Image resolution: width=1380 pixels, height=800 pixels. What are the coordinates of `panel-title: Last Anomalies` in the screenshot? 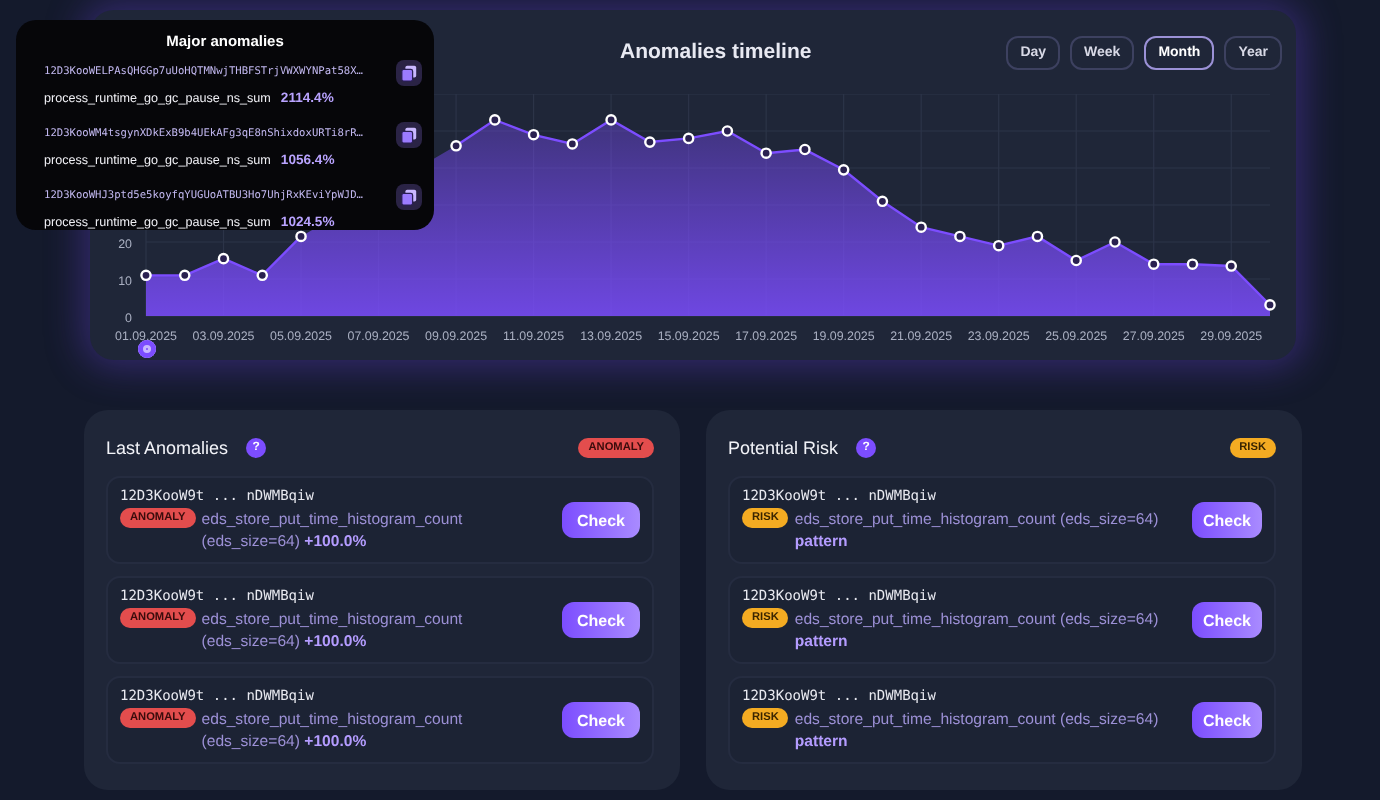 It's located at (167, 448).